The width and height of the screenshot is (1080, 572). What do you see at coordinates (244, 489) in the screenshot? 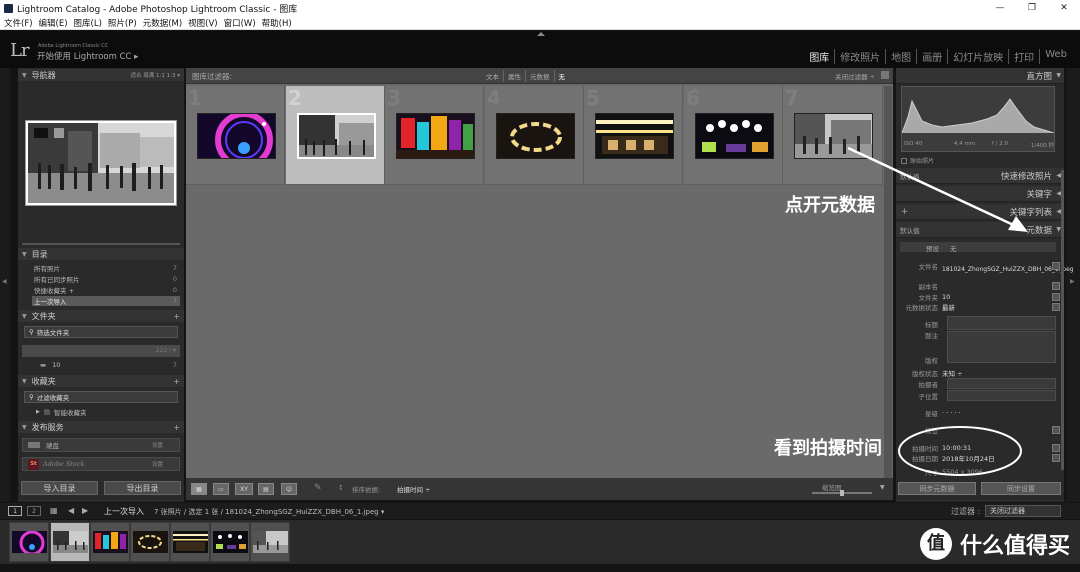
I see `compare-view-icon: XY` at bounding box center [244, 489].